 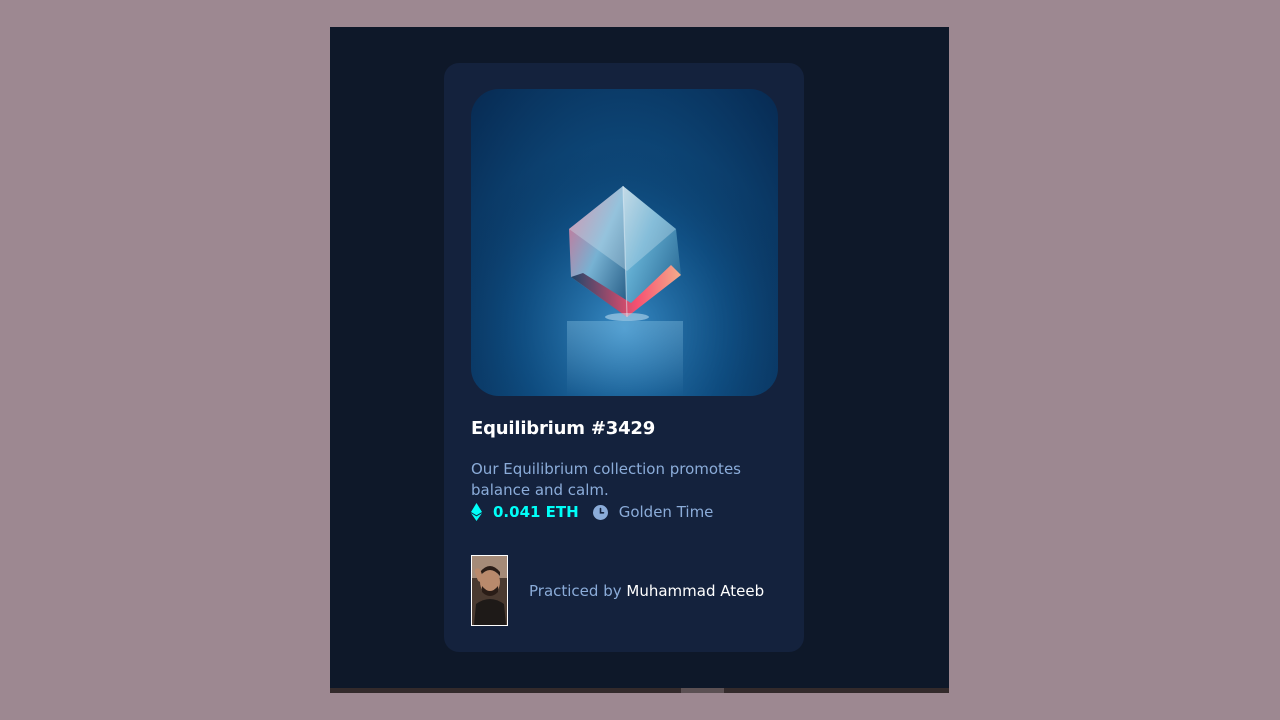 What do you see at coordinates (489, 590) in the screenshot?
I see `avatar` at bounding box center [489, 590].